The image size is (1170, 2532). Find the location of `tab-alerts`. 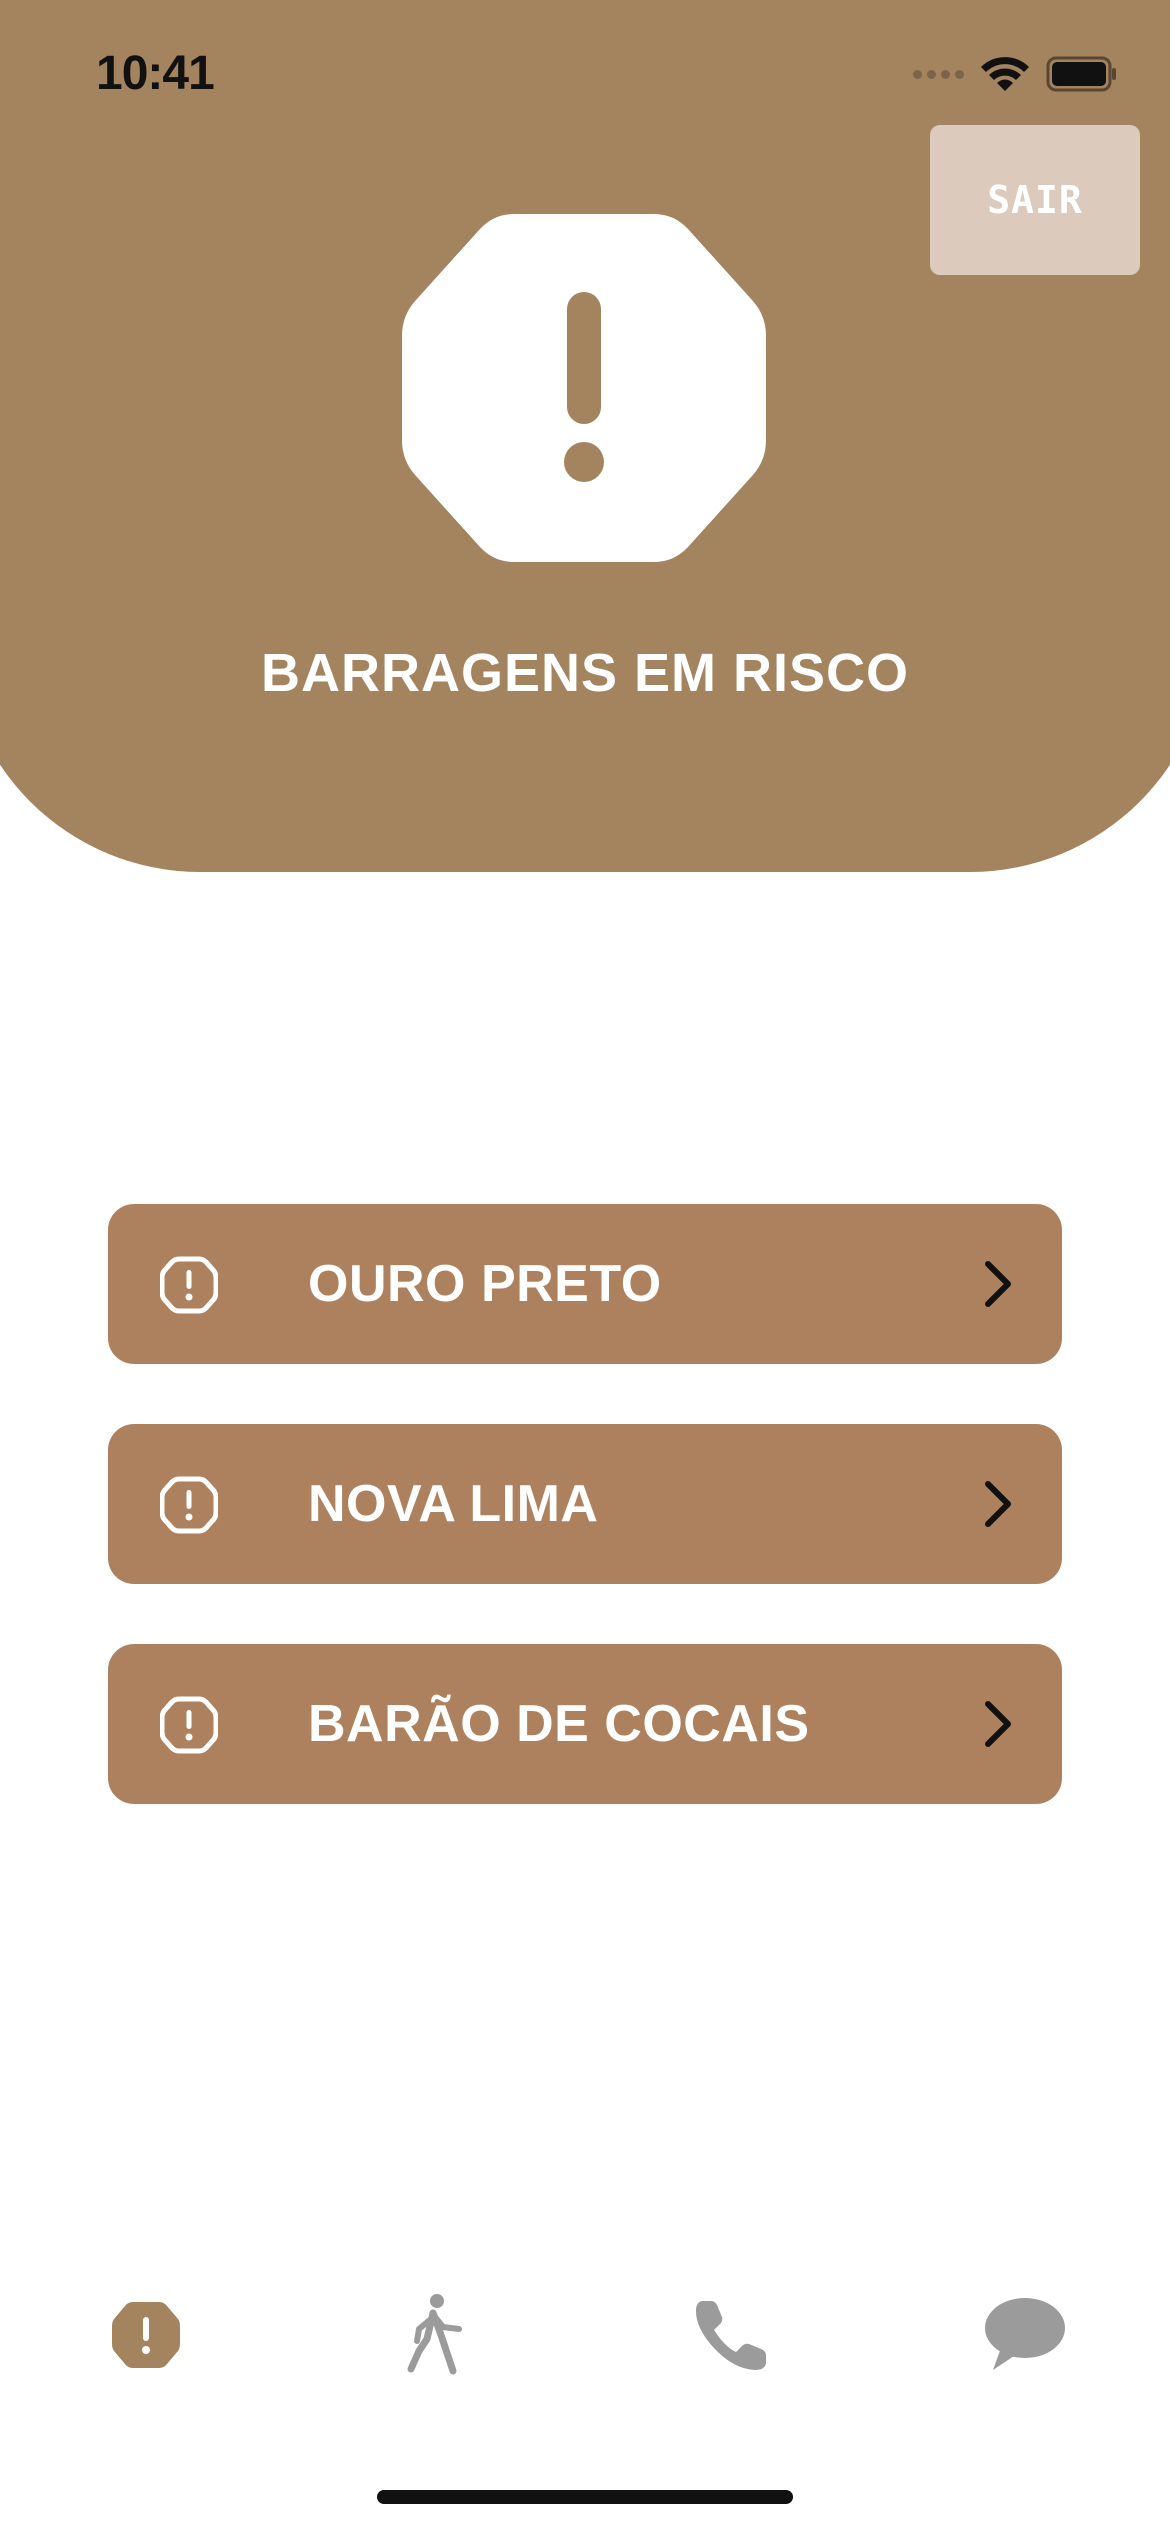

tab-alerts is located at coordinates (146, 2335).